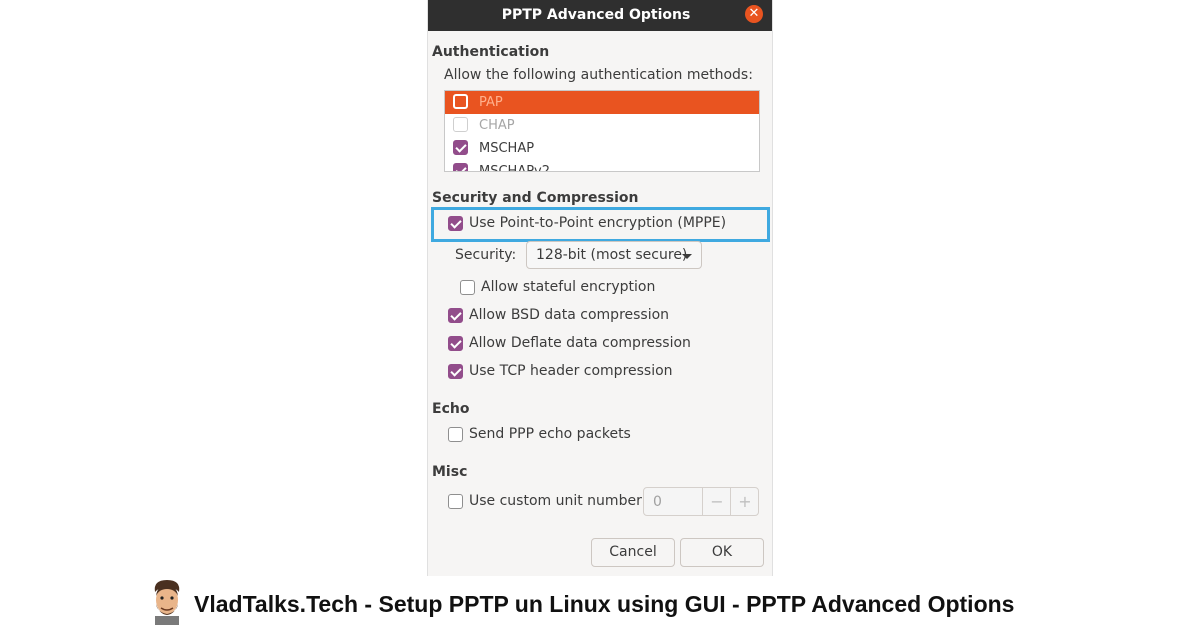 This screenshot has height=625, width=1200. What do you see at coordinates (507, 148) in the screenshot?
I see `auth-method-label: MSCHAP` at bounding box center [507, 148].